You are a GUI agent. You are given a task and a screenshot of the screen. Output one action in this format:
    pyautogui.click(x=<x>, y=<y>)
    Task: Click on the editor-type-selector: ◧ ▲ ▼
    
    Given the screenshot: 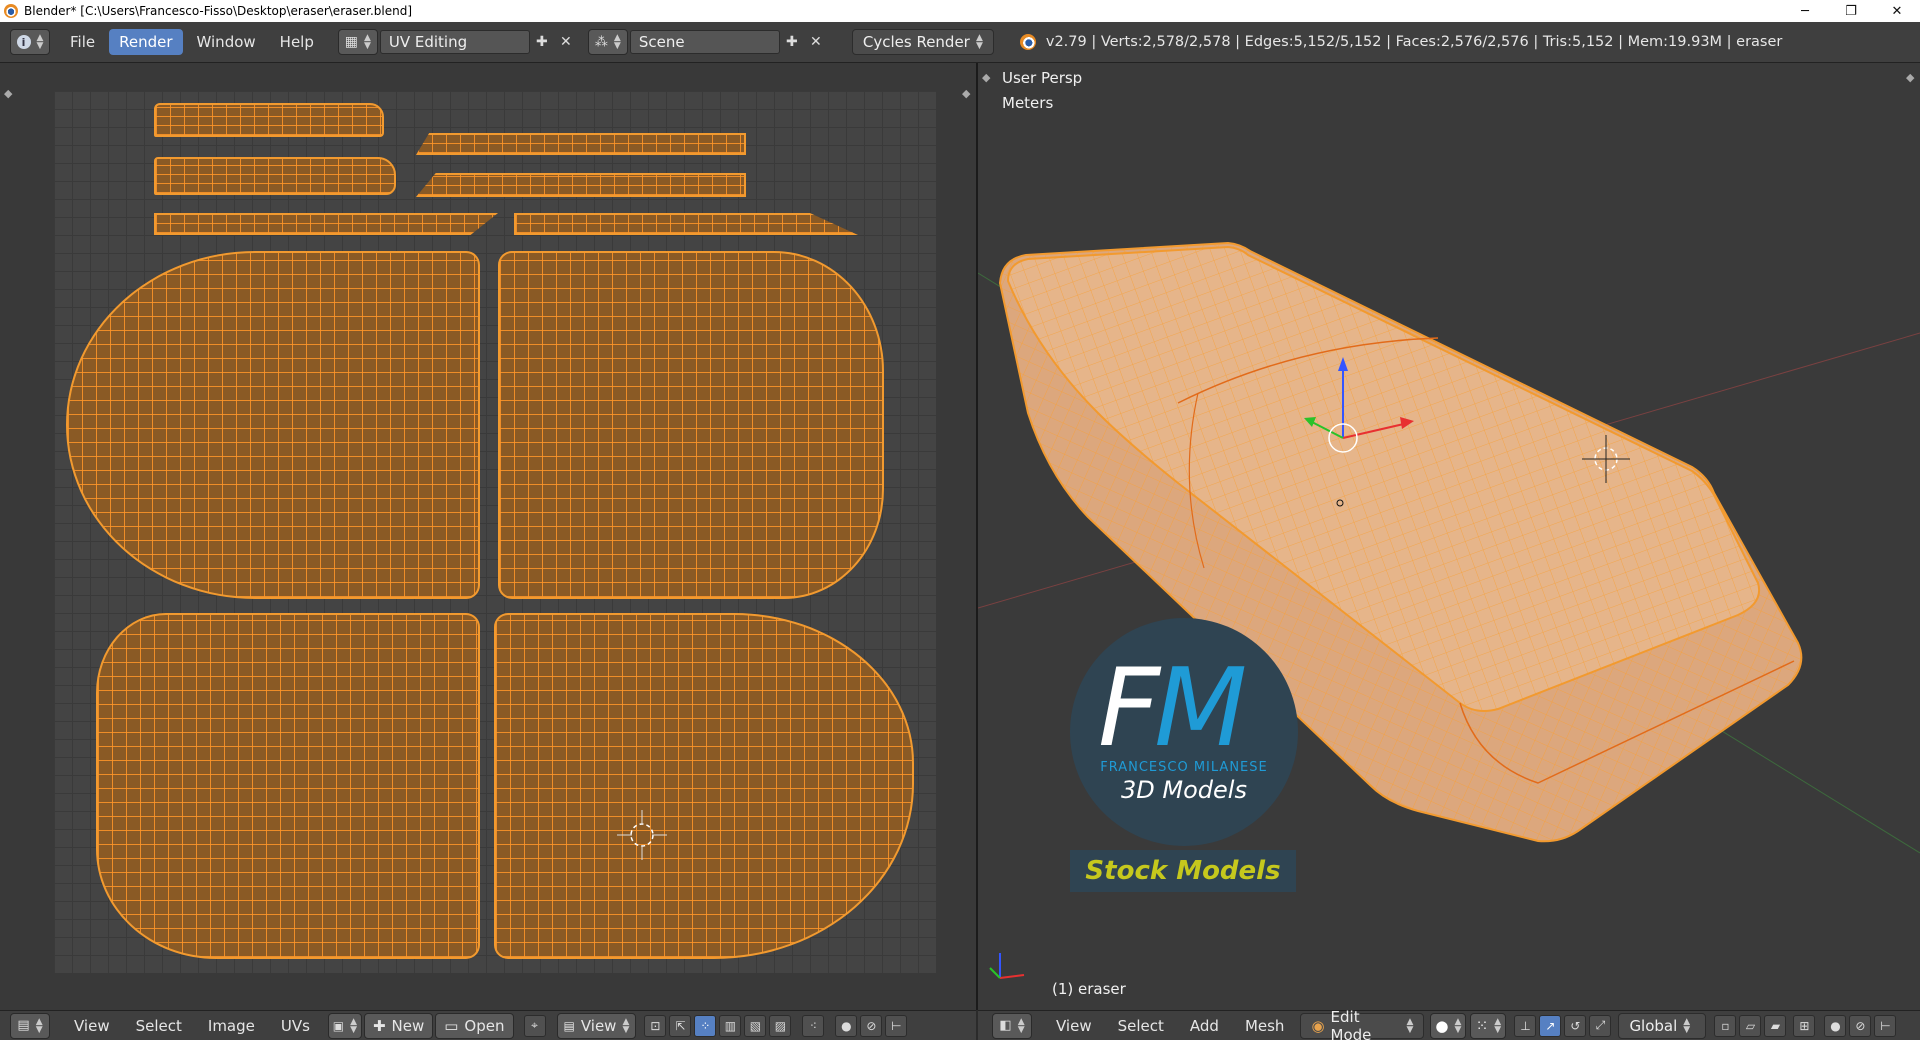 What is the action you would take?
    pyautogui.click(x=1012, y=1025)
    